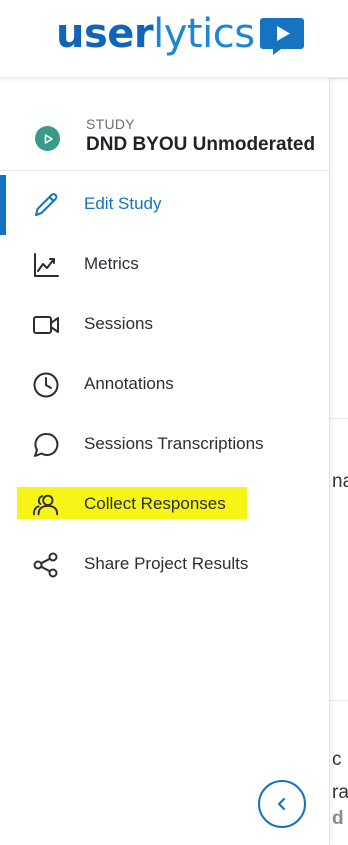 The width and height of the screenshot is (348, 845). I want to click on study-kicker: STUDY, so click(110, 124).